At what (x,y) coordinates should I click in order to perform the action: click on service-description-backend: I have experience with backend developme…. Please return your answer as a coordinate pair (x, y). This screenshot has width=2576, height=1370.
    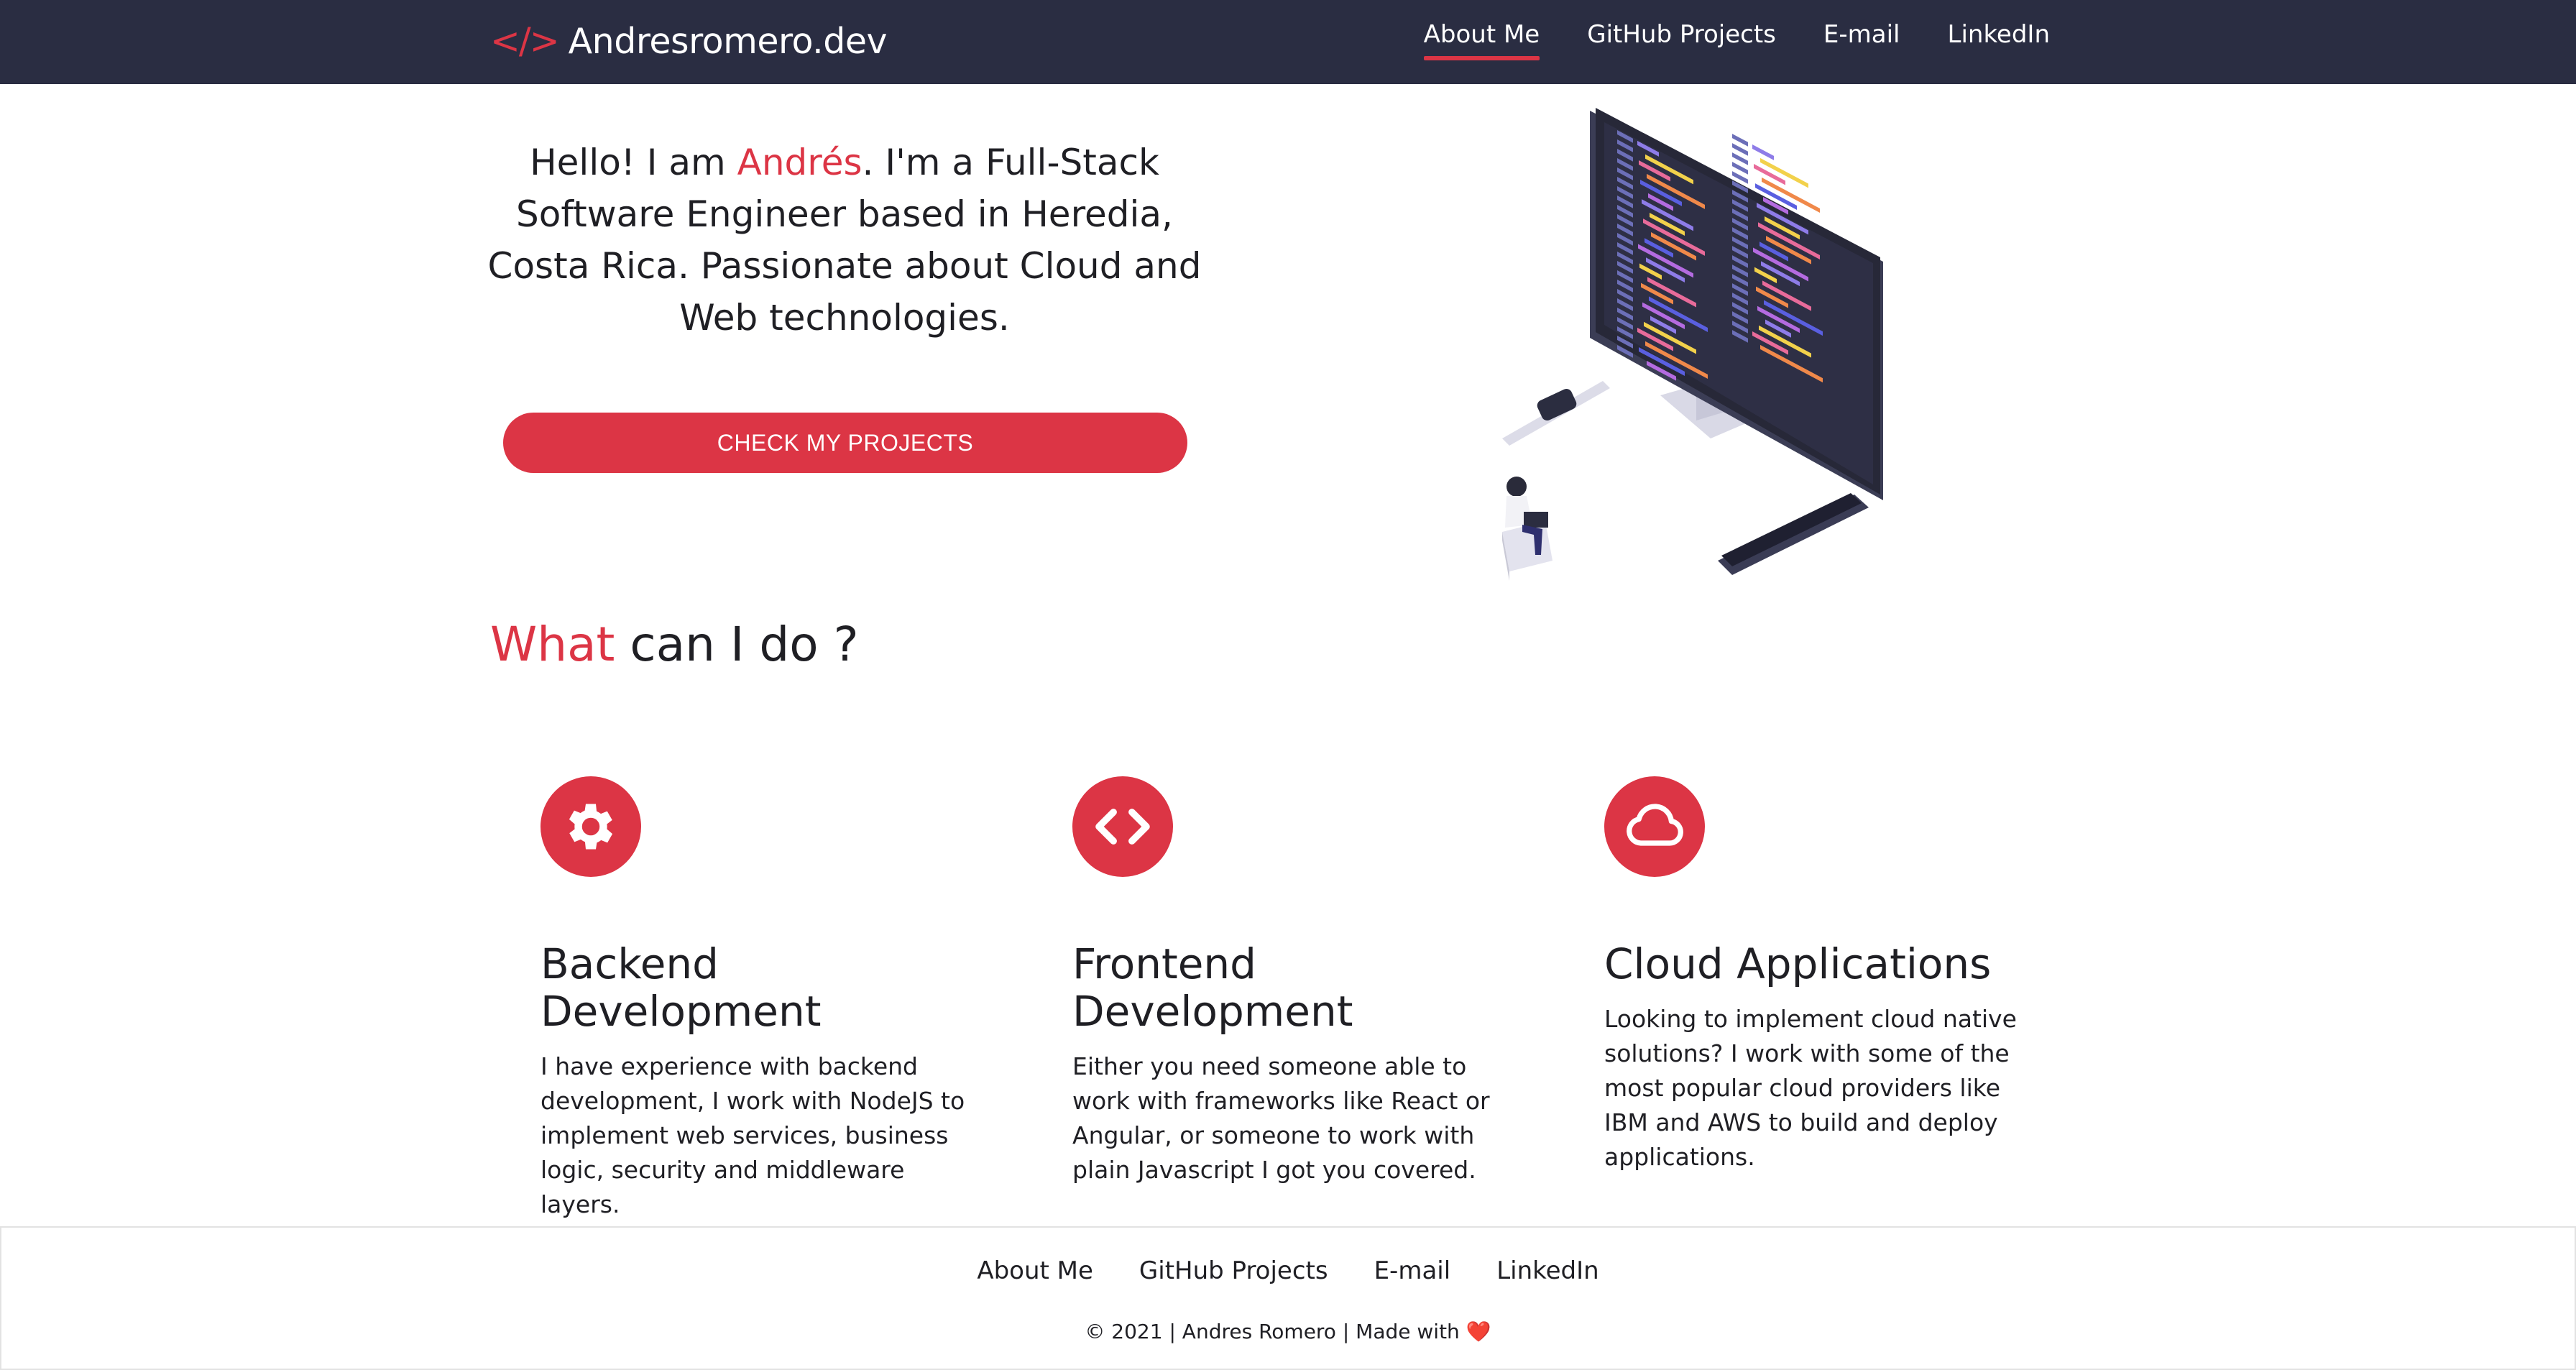
    Looking at the image, I should click on (752, 1135).